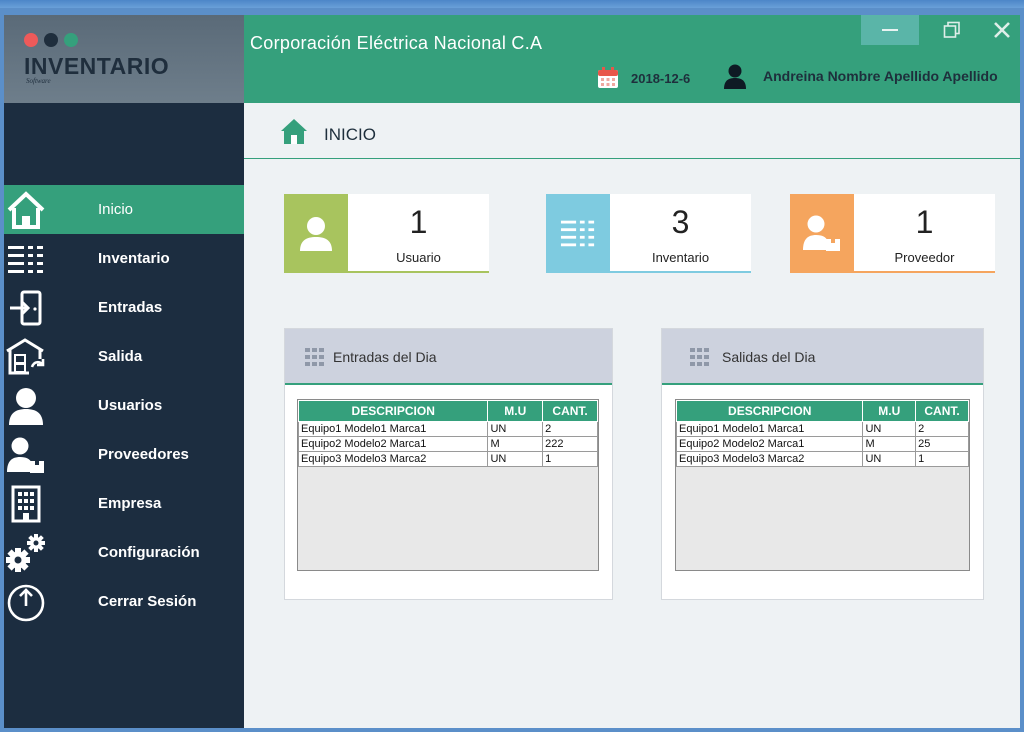 The height and width of the screenshot is (732, 1024). I want to click on power-icon, so click(26, 602).